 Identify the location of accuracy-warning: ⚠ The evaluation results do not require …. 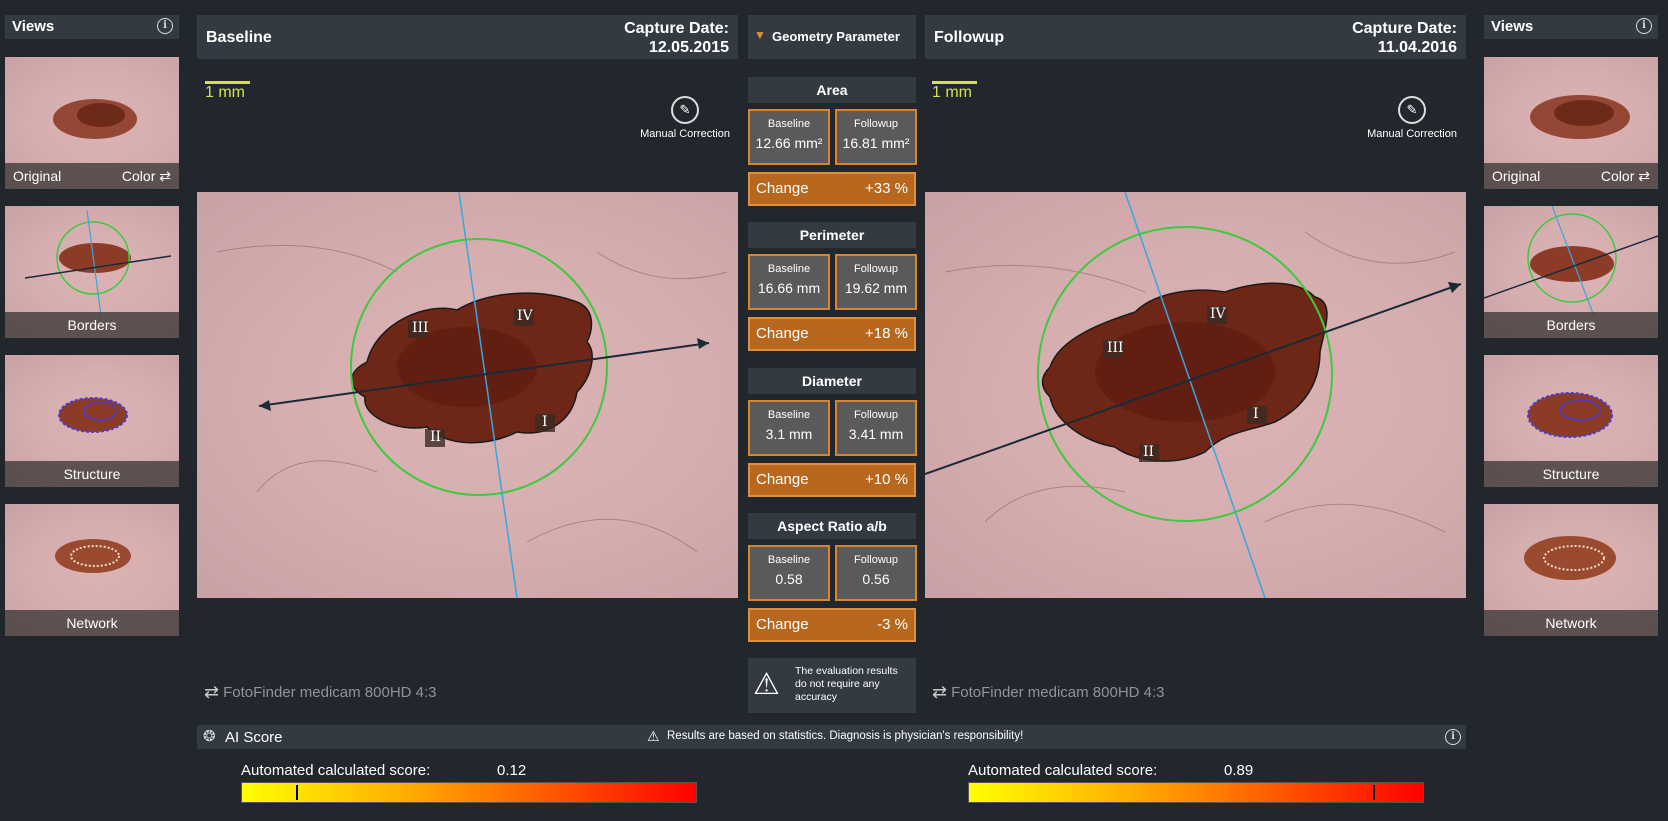
(832, 685).